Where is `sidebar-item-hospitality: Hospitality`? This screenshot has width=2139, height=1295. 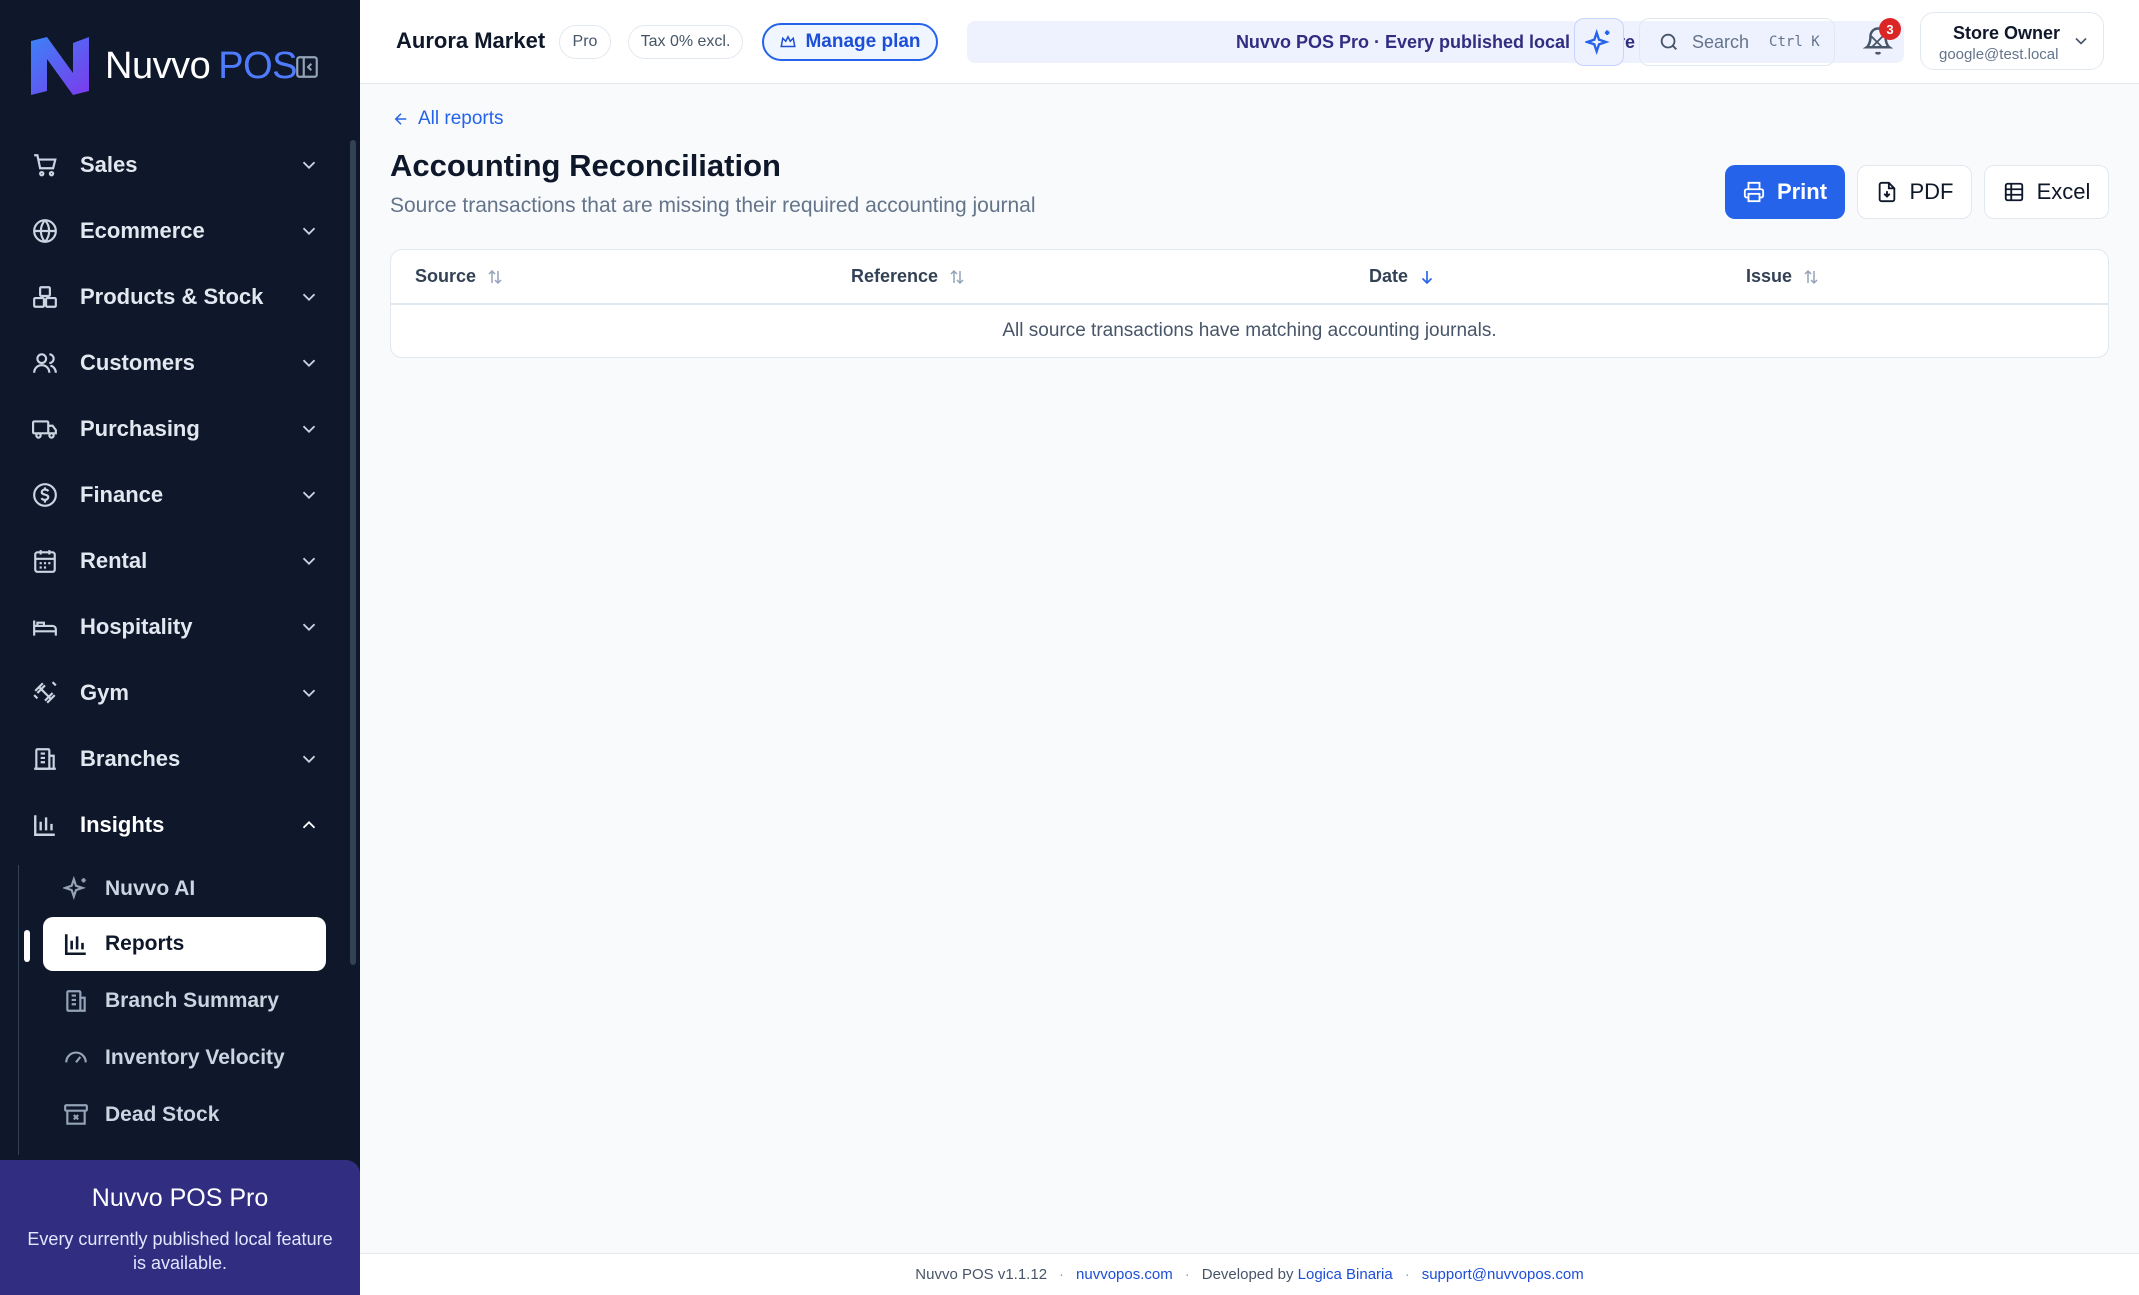
sidebar-item-hospitality: Hospitality is located at coordinates (175, 627).